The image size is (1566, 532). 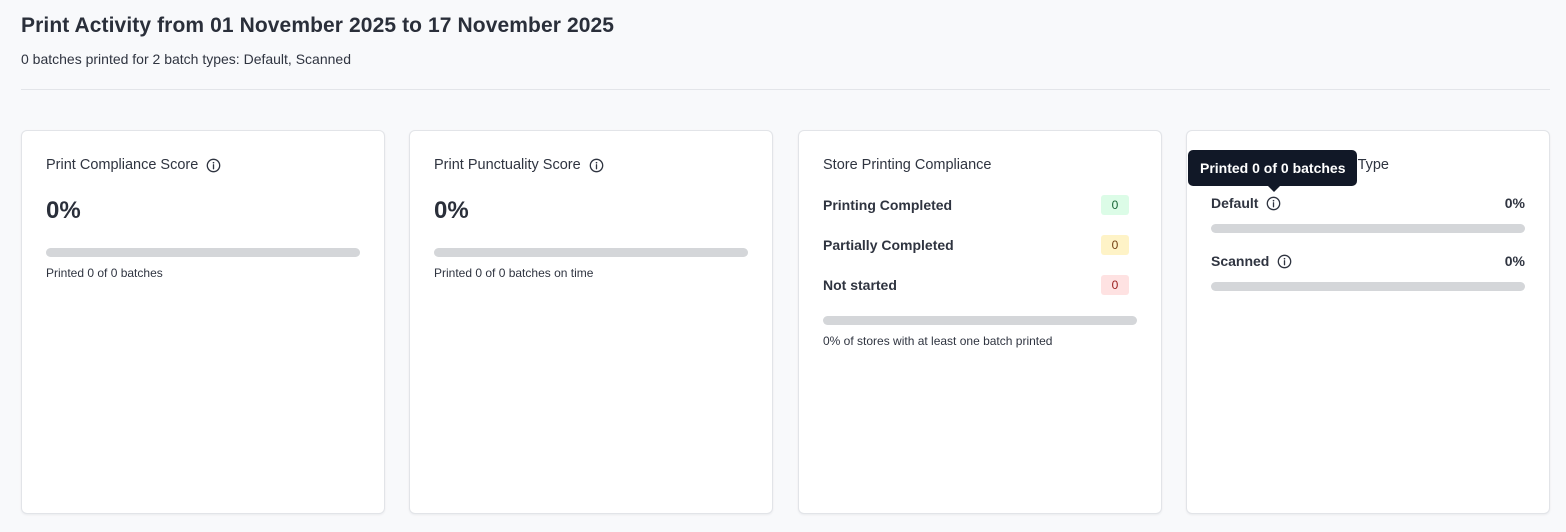 I want to click on punctuality-title-text: Print Punctuality Score, so click(x=507, y=165).